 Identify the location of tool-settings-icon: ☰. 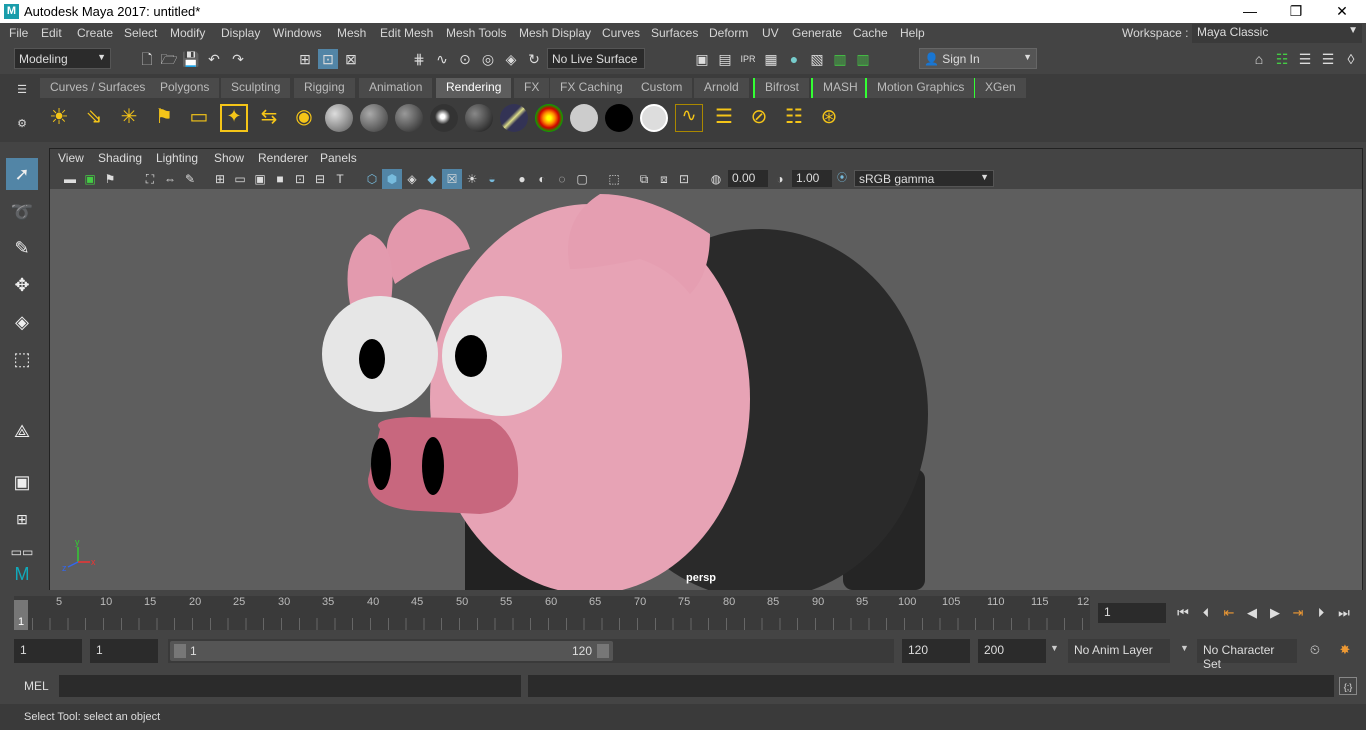
(1305, 59).